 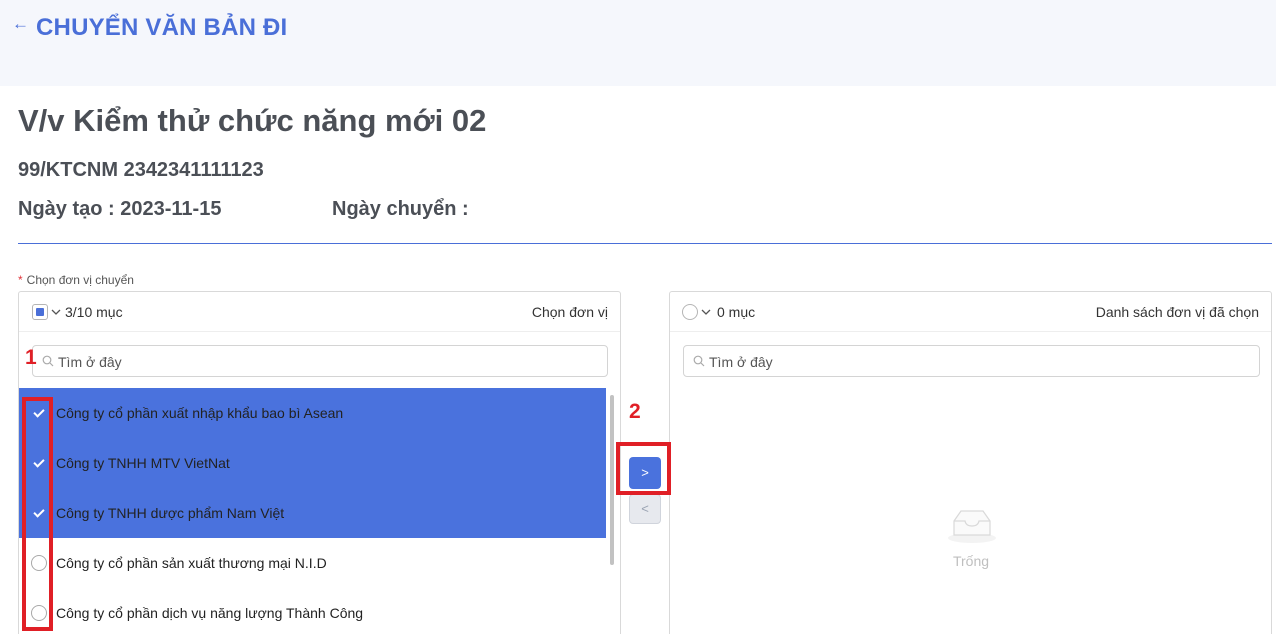 I want to click on target-search, so click(x=971, y=361).